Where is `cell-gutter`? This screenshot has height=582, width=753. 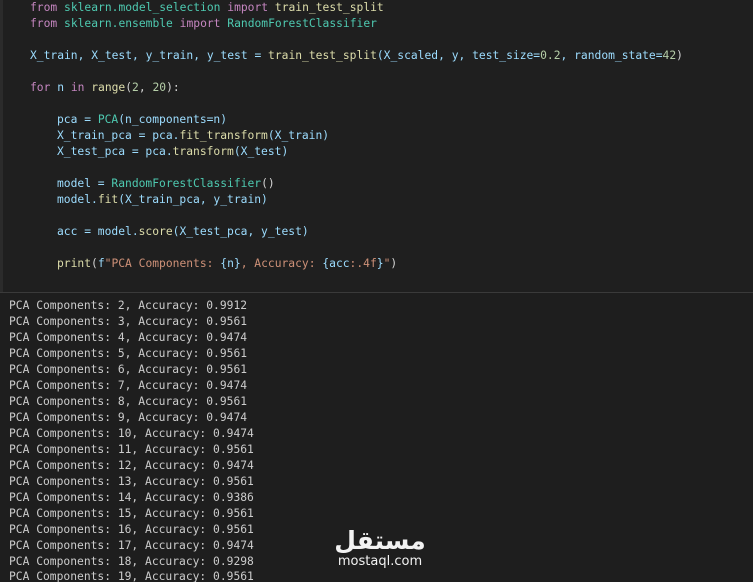 cell-gutter is located at coordinates (1, 146).